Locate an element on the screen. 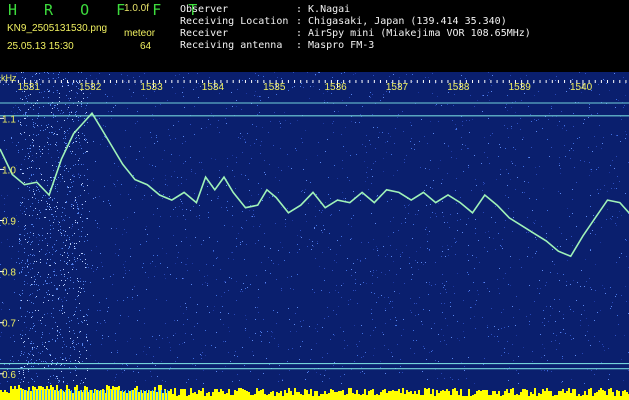 The image size is (629, 400). x-tick-label: 1535 is located at coordinates (274, 87).